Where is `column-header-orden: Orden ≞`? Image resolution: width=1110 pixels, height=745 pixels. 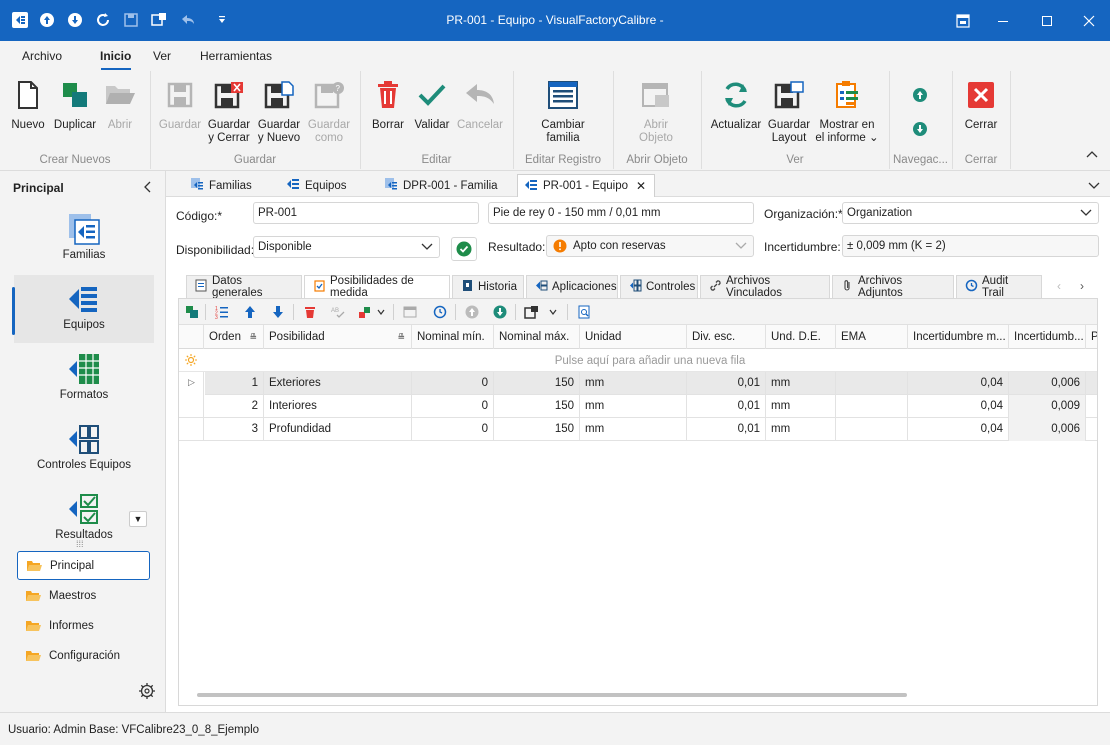 column-header-orden: Orden ≞ is located at coordinates (233, 337).